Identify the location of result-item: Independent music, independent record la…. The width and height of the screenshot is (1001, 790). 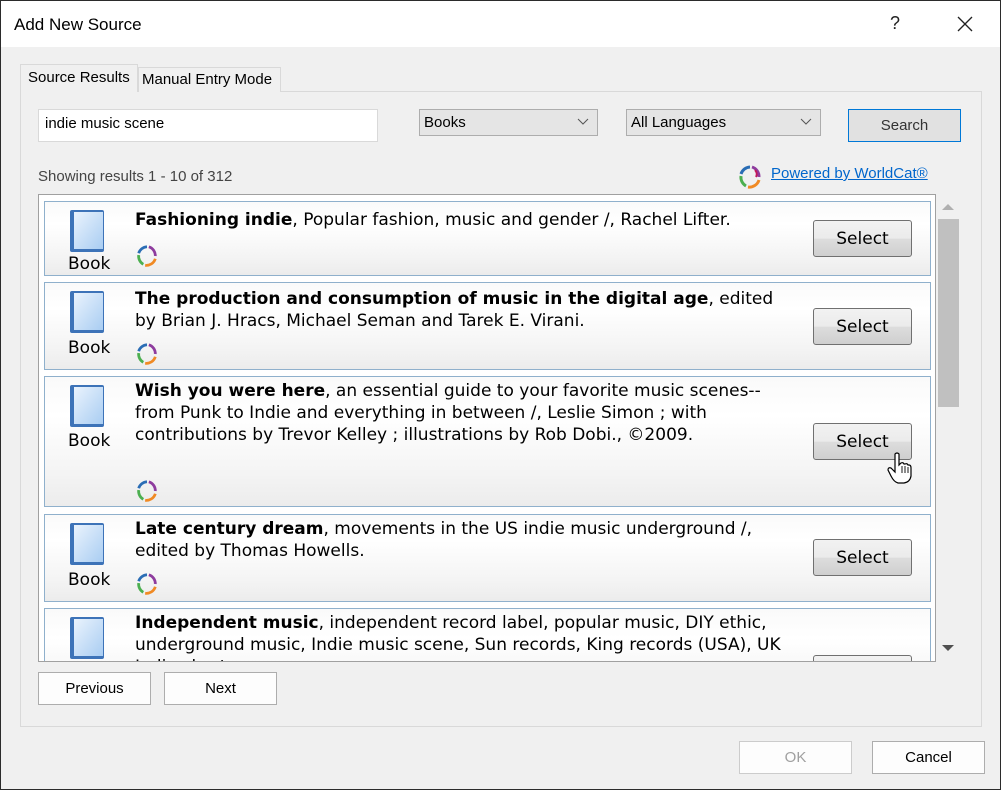
(487, 634).